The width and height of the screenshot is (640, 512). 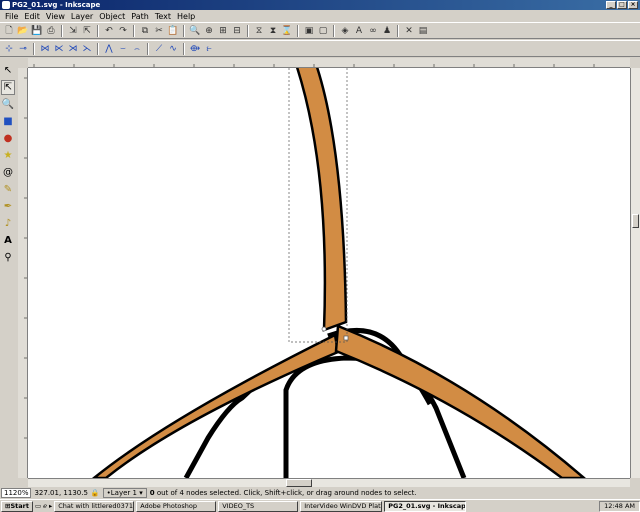 What do you see at coordinates (259, 31) in the screenshot?
I see `duplicate-icon: ⧖` at bounding box center [259, 31].